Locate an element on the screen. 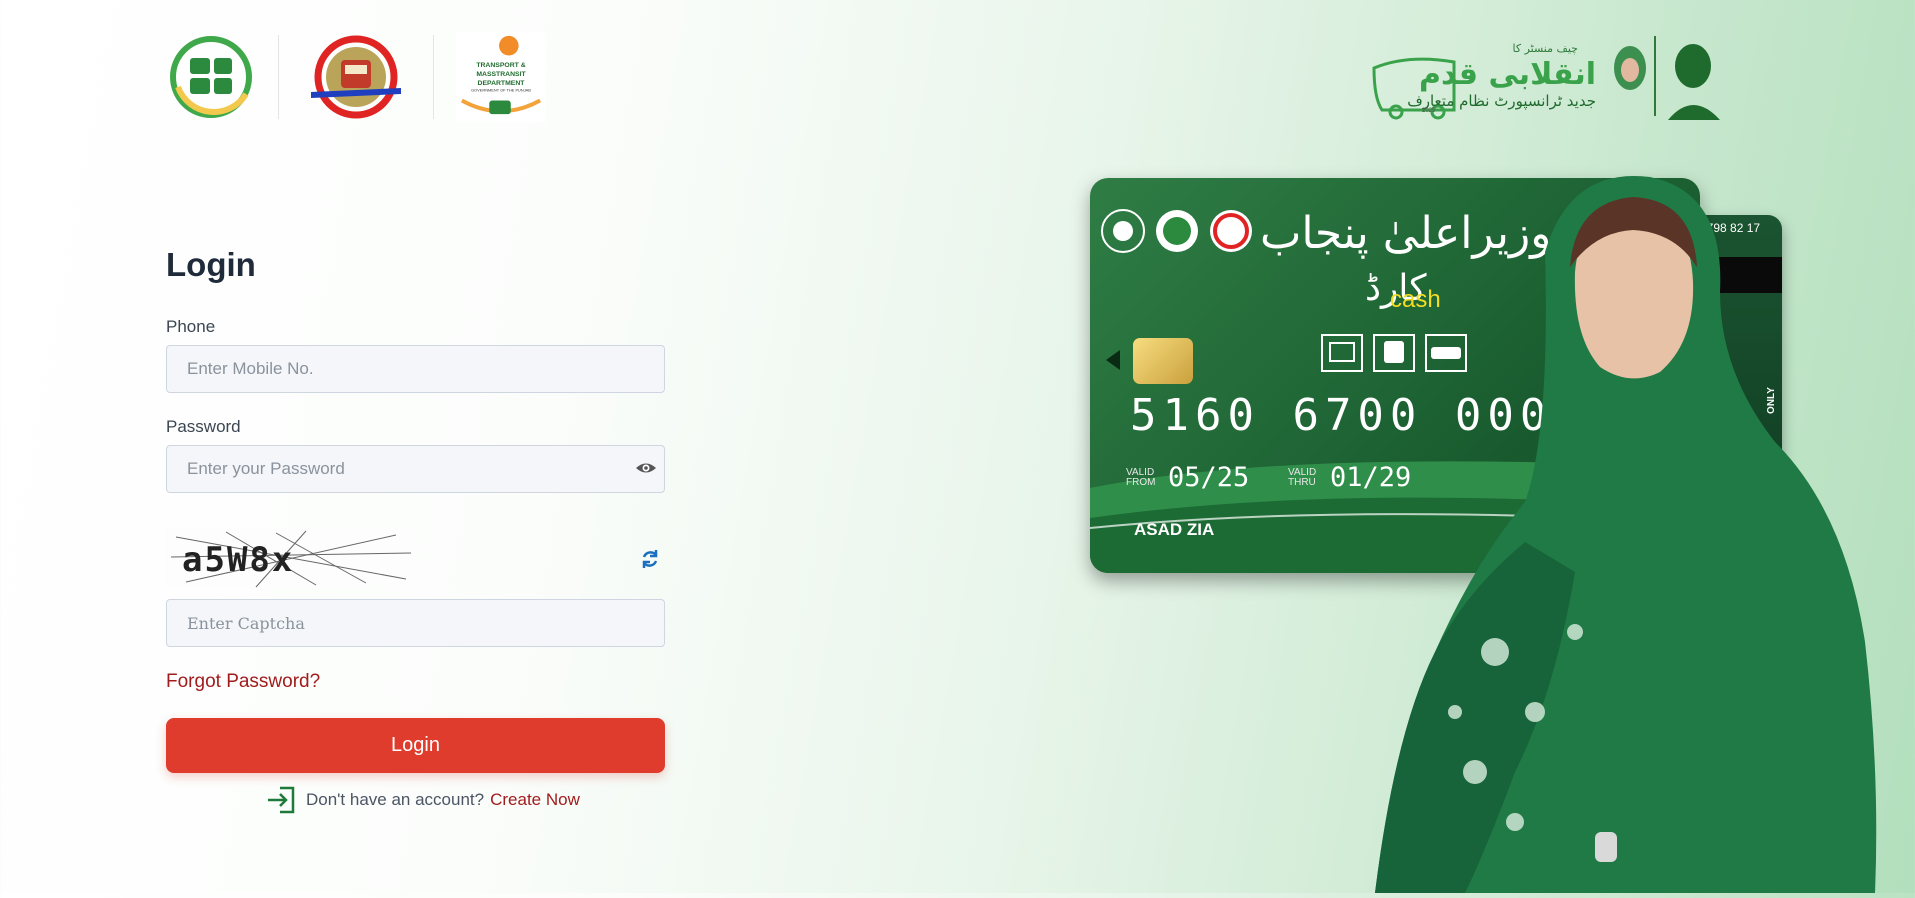 The height and width of the screenshot is (898, 1915). signup-row: Don't have an account? Create Now is located at coordinates (423, 800).